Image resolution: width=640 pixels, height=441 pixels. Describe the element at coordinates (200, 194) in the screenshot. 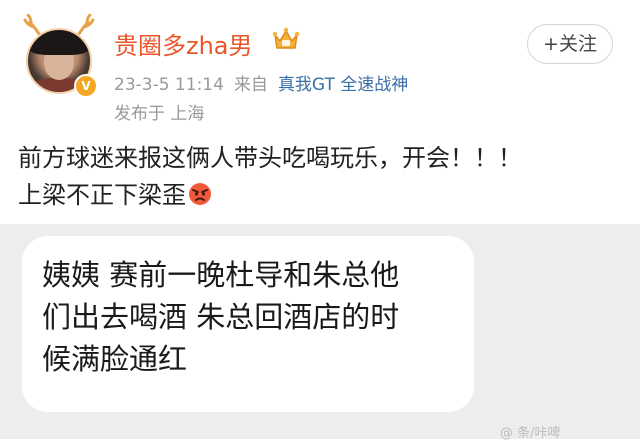

I see `angry-face-icon` at that location.